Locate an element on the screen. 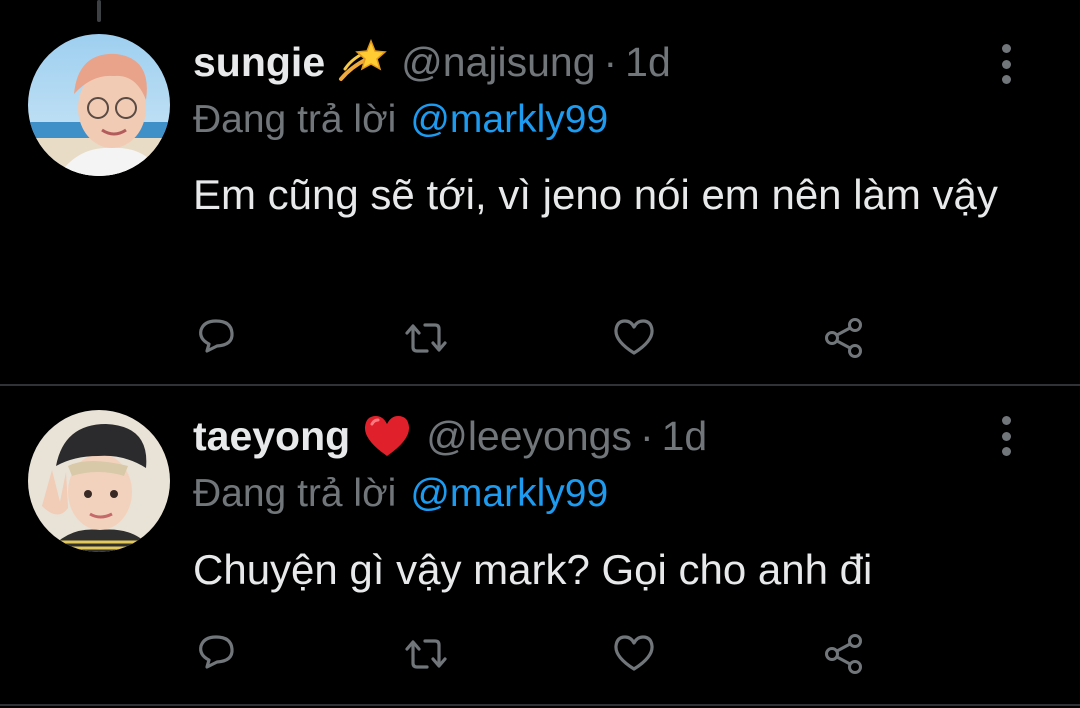  tweet-divider is located at coordinates (540, 705).